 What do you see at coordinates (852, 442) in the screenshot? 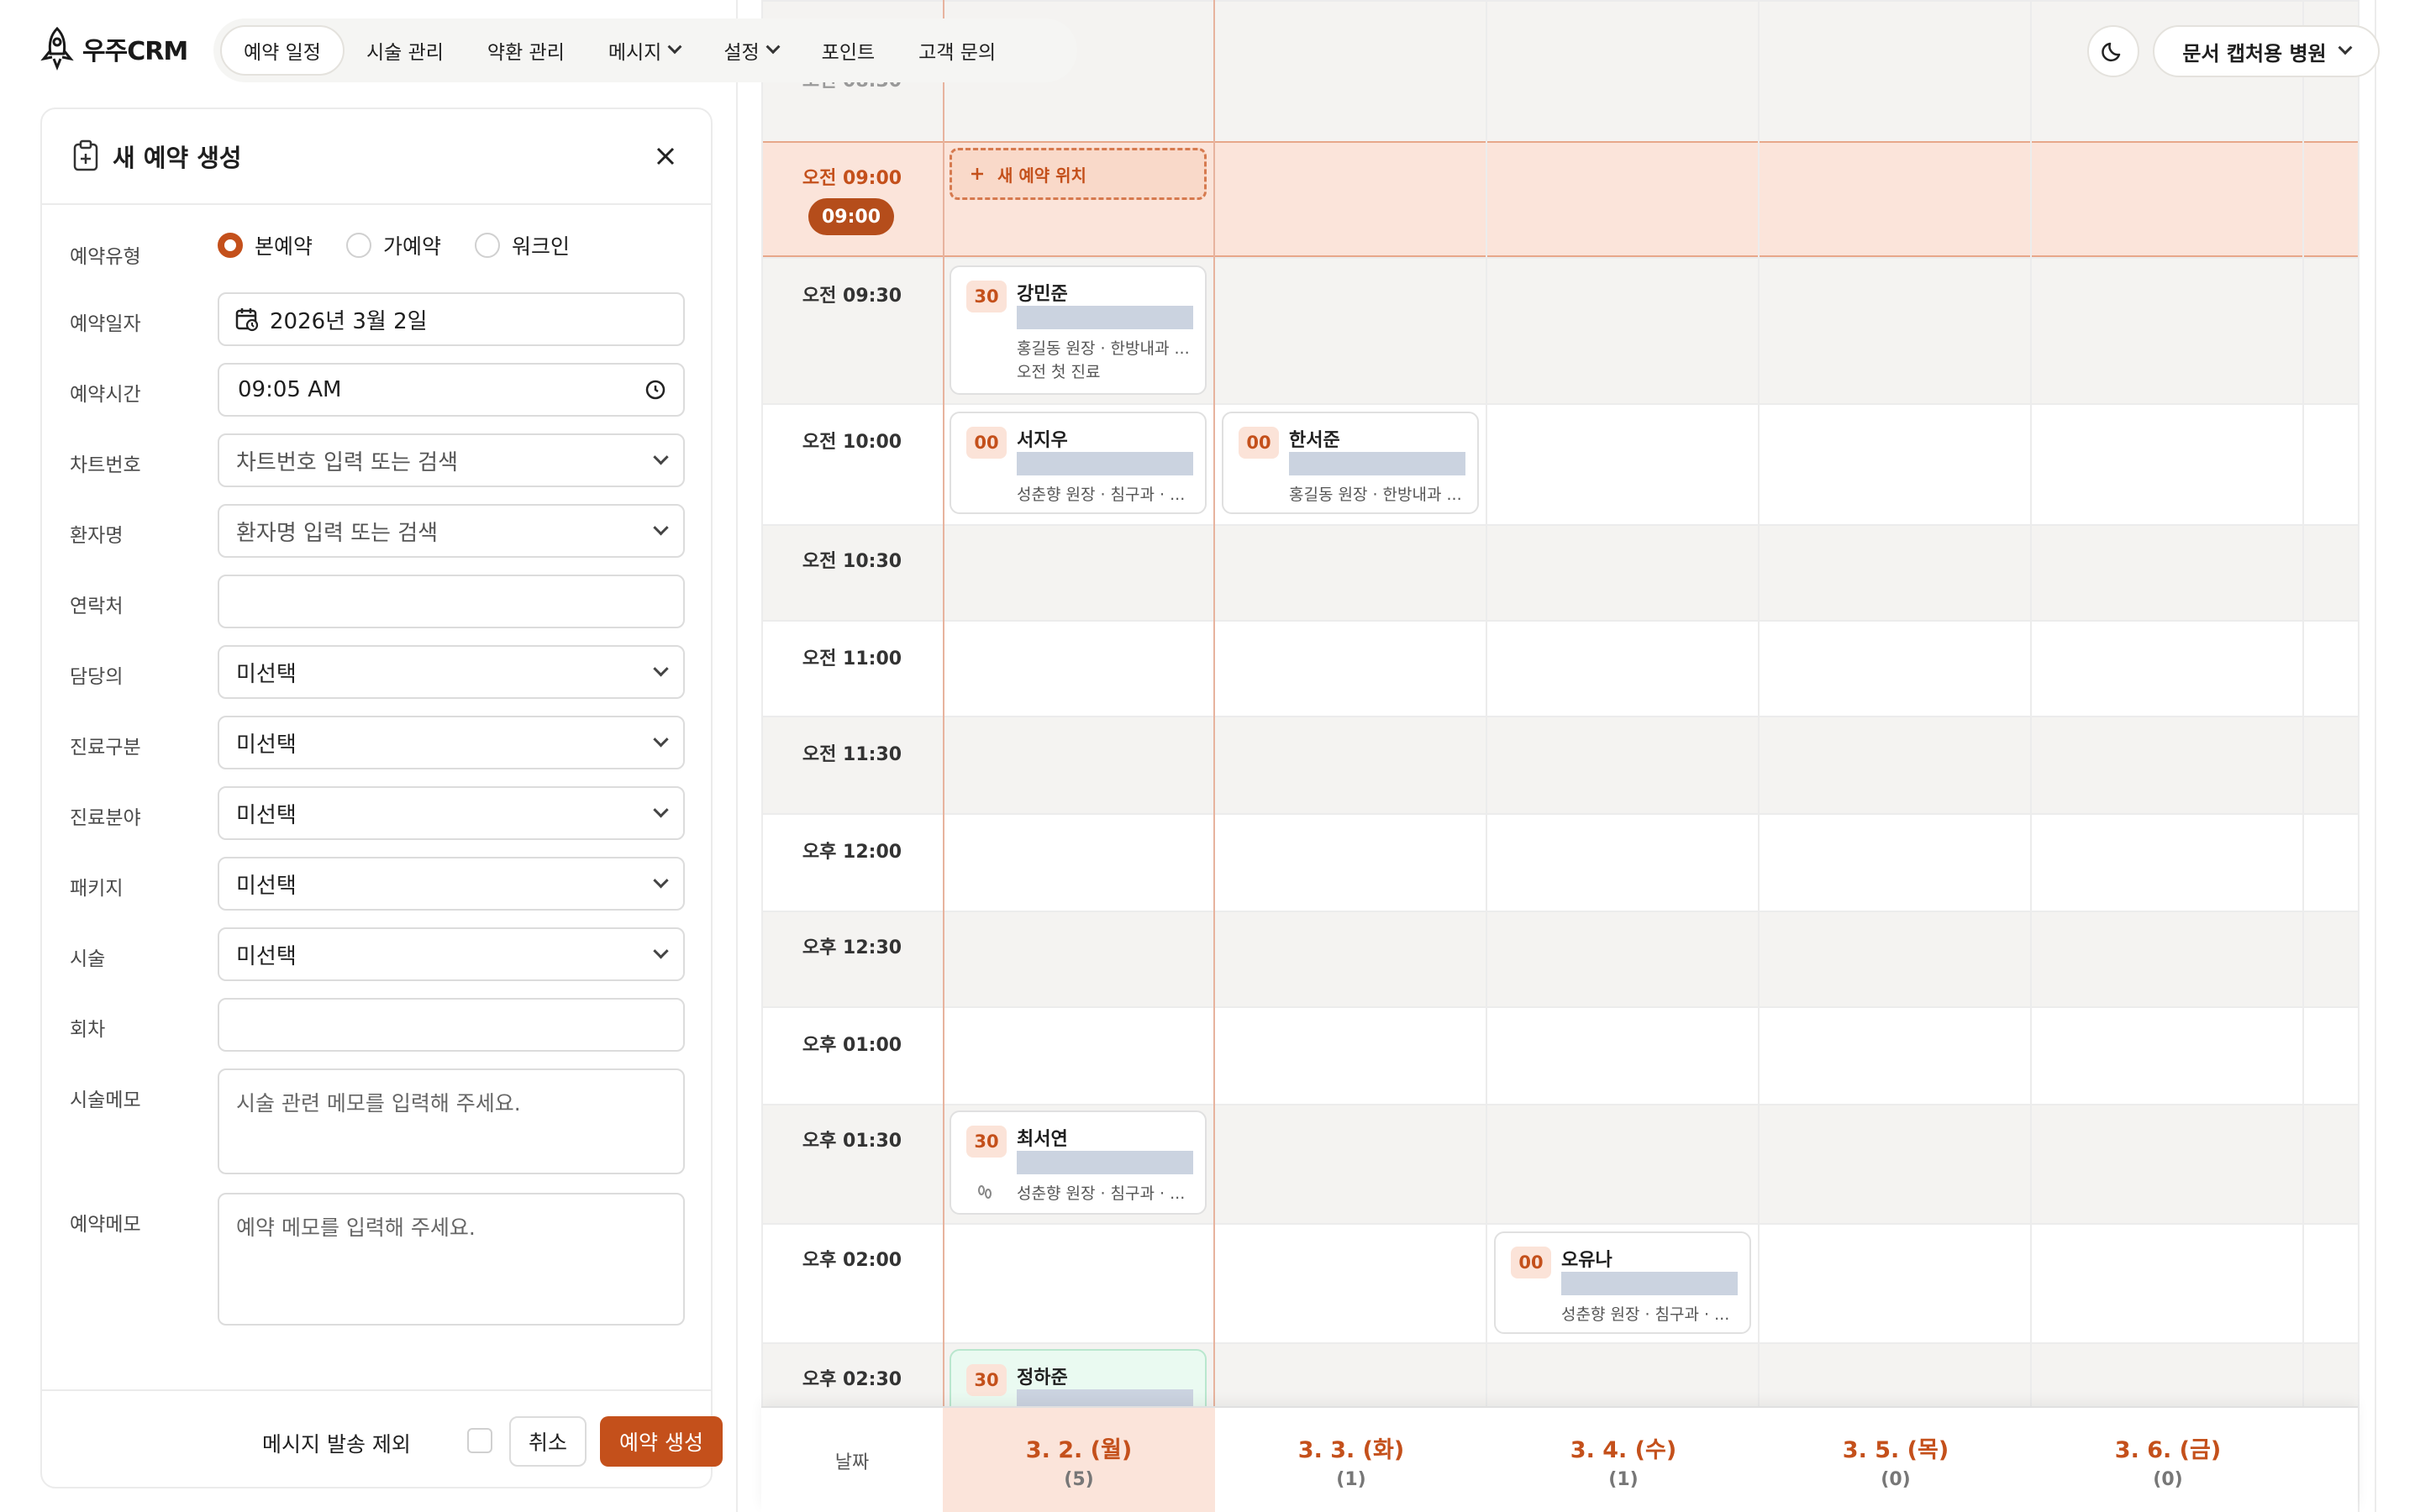
I see `time-label: 오전 10:00` at bounding box center [852, 442].